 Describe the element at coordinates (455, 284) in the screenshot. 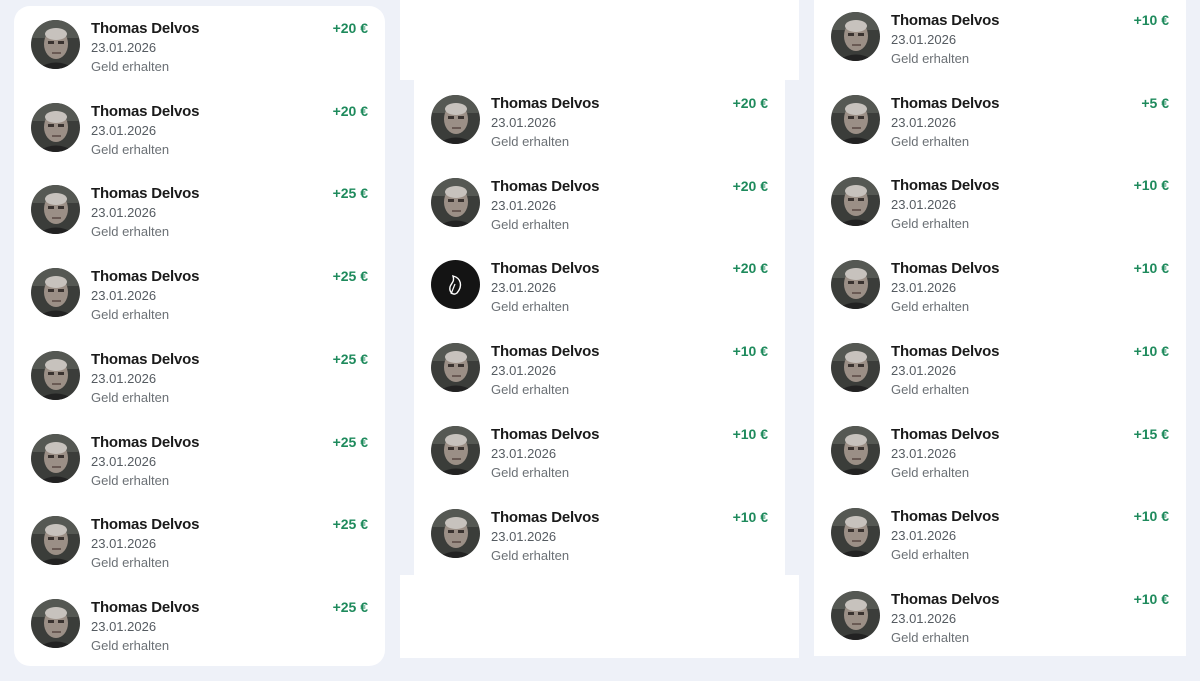

I see `leaf-logo-avatar` at that location.